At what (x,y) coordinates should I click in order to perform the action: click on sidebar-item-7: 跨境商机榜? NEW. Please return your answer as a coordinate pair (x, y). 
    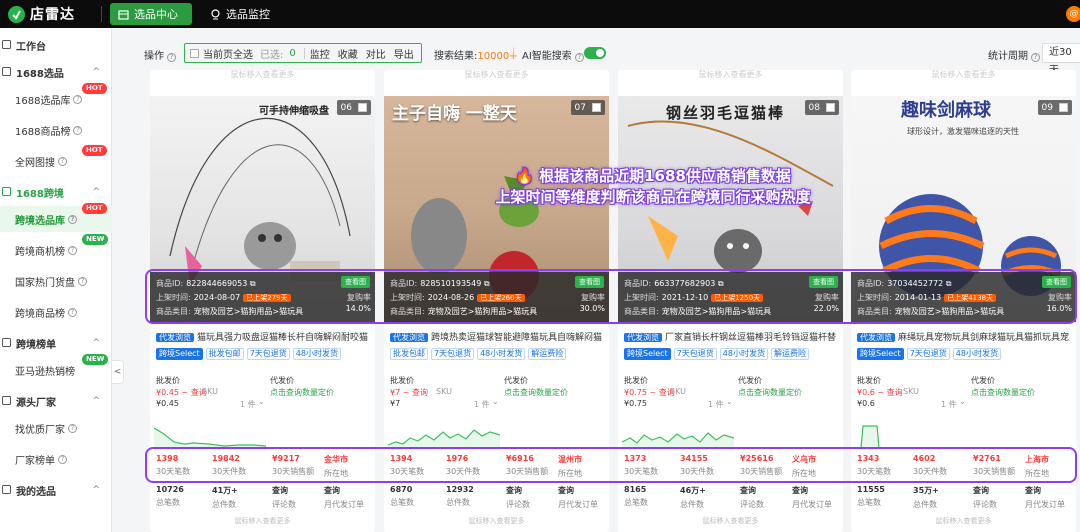
    Looking at the image, I should click on (56, 248).